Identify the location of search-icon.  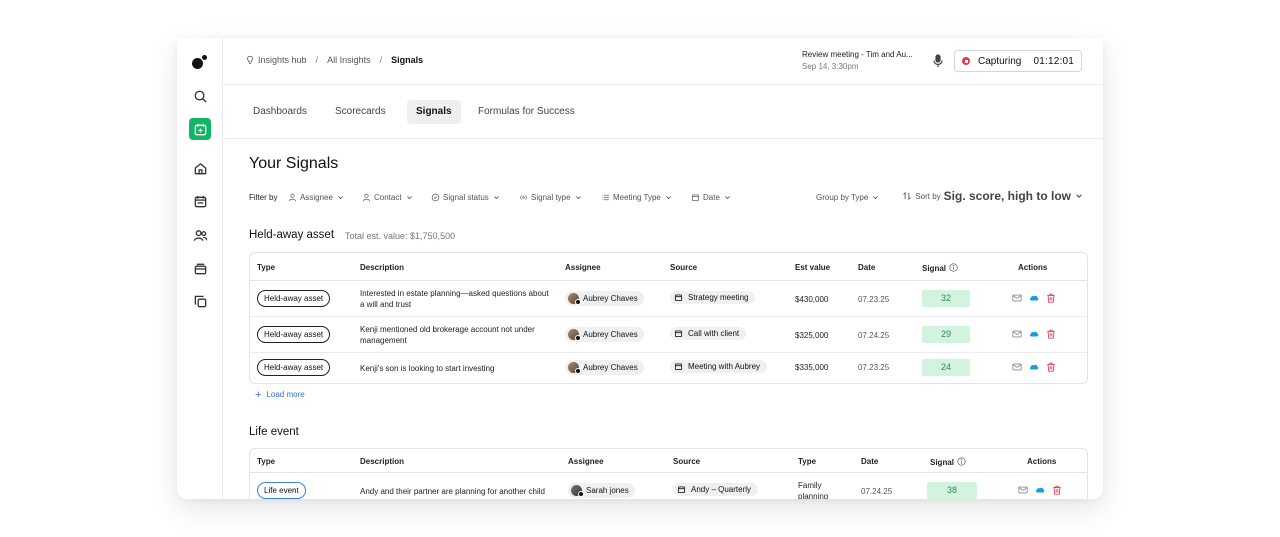
(200, 96).